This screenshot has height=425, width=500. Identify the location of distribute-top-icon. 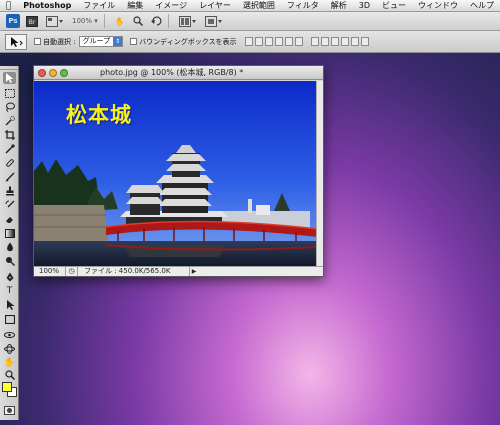
(314, 41).